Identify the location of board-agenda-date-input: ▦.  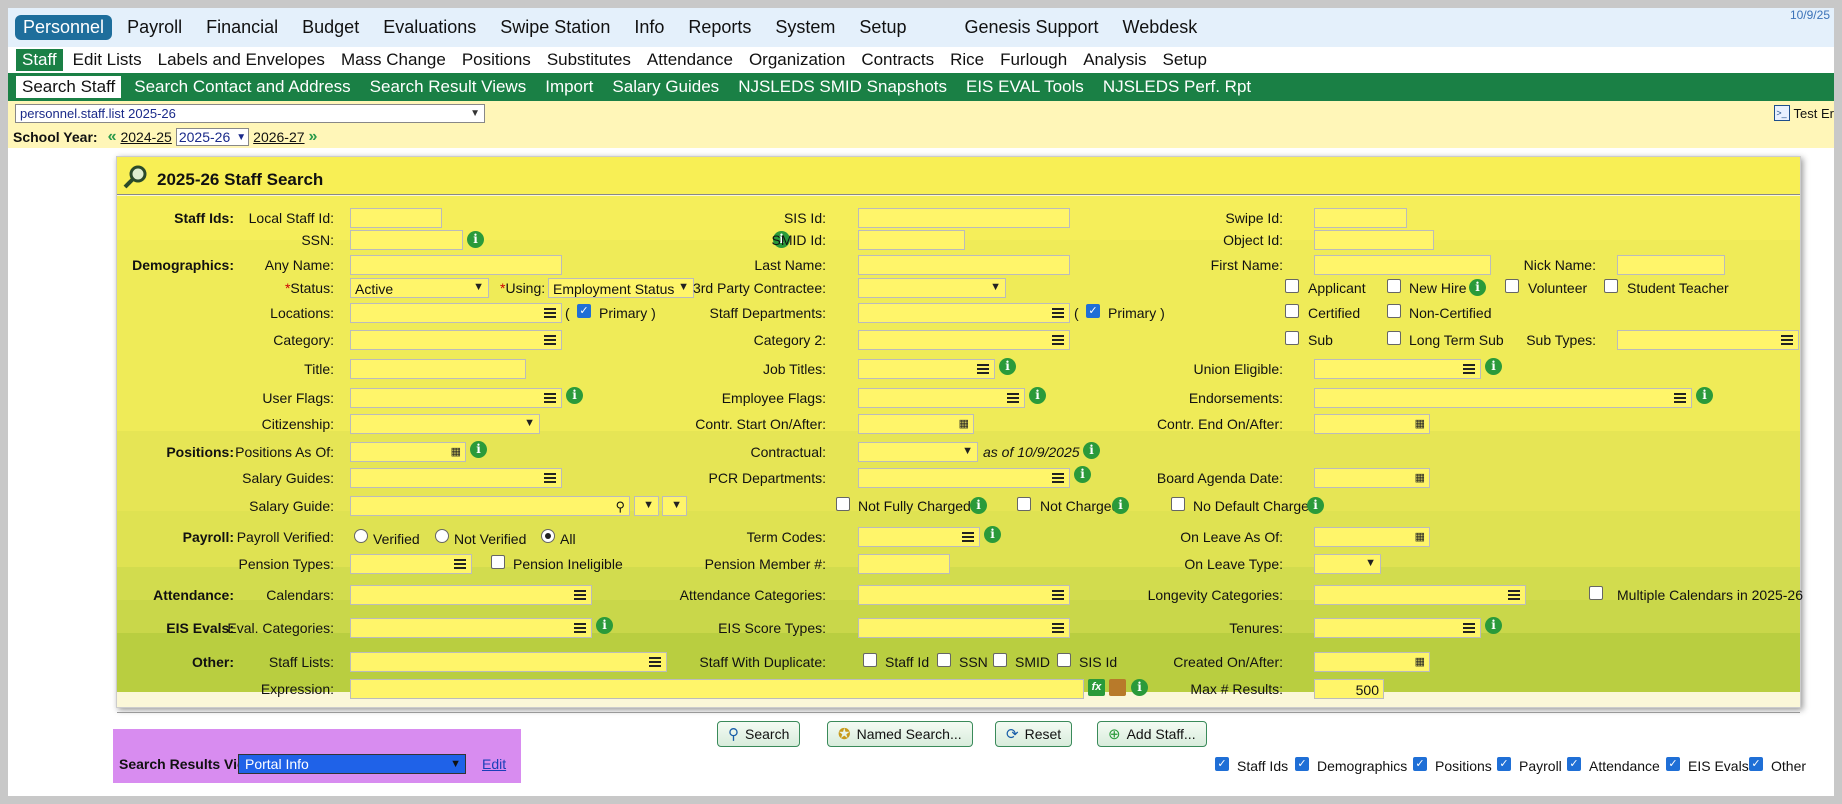
(1372, 478).